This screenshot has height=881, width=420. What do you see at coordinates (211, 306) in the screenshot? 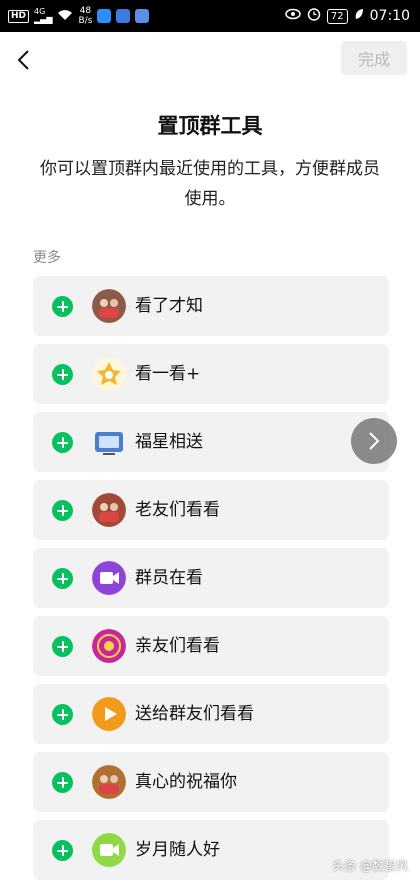
I see `tool-item: 看了才知` at bounding box center [211, 306].